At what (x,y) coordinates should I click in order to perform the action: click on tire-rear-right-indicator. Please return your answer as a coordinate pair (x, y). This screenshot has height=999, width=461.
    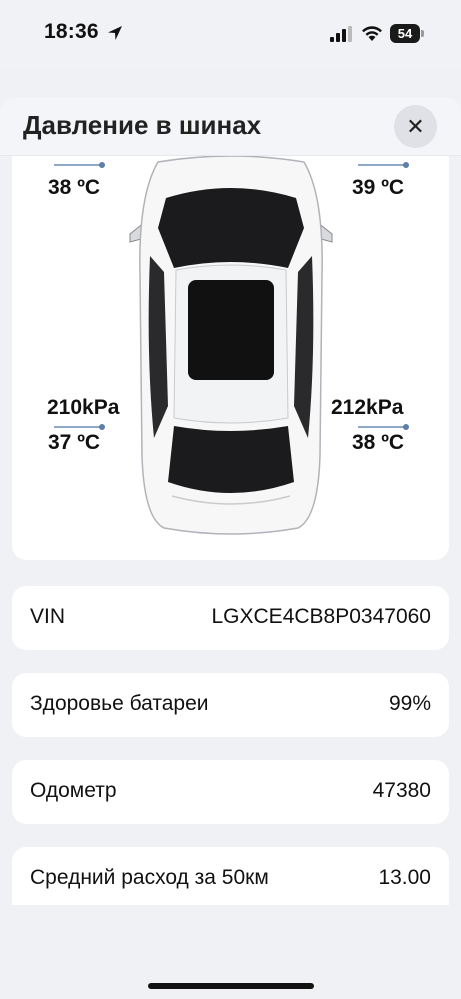
    Looking at the image, I should click on (383, 427).